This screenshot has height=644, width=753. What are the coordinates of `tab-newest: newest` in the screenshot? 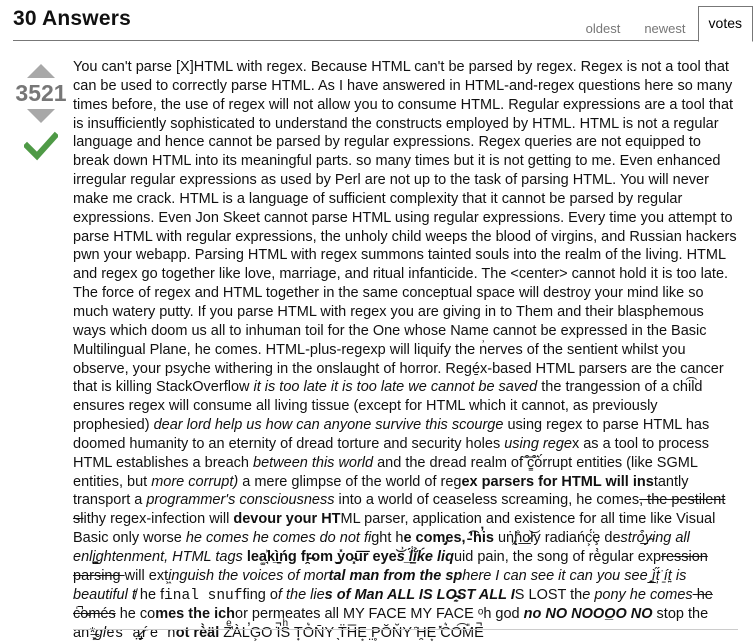 It's located at (664, 26).